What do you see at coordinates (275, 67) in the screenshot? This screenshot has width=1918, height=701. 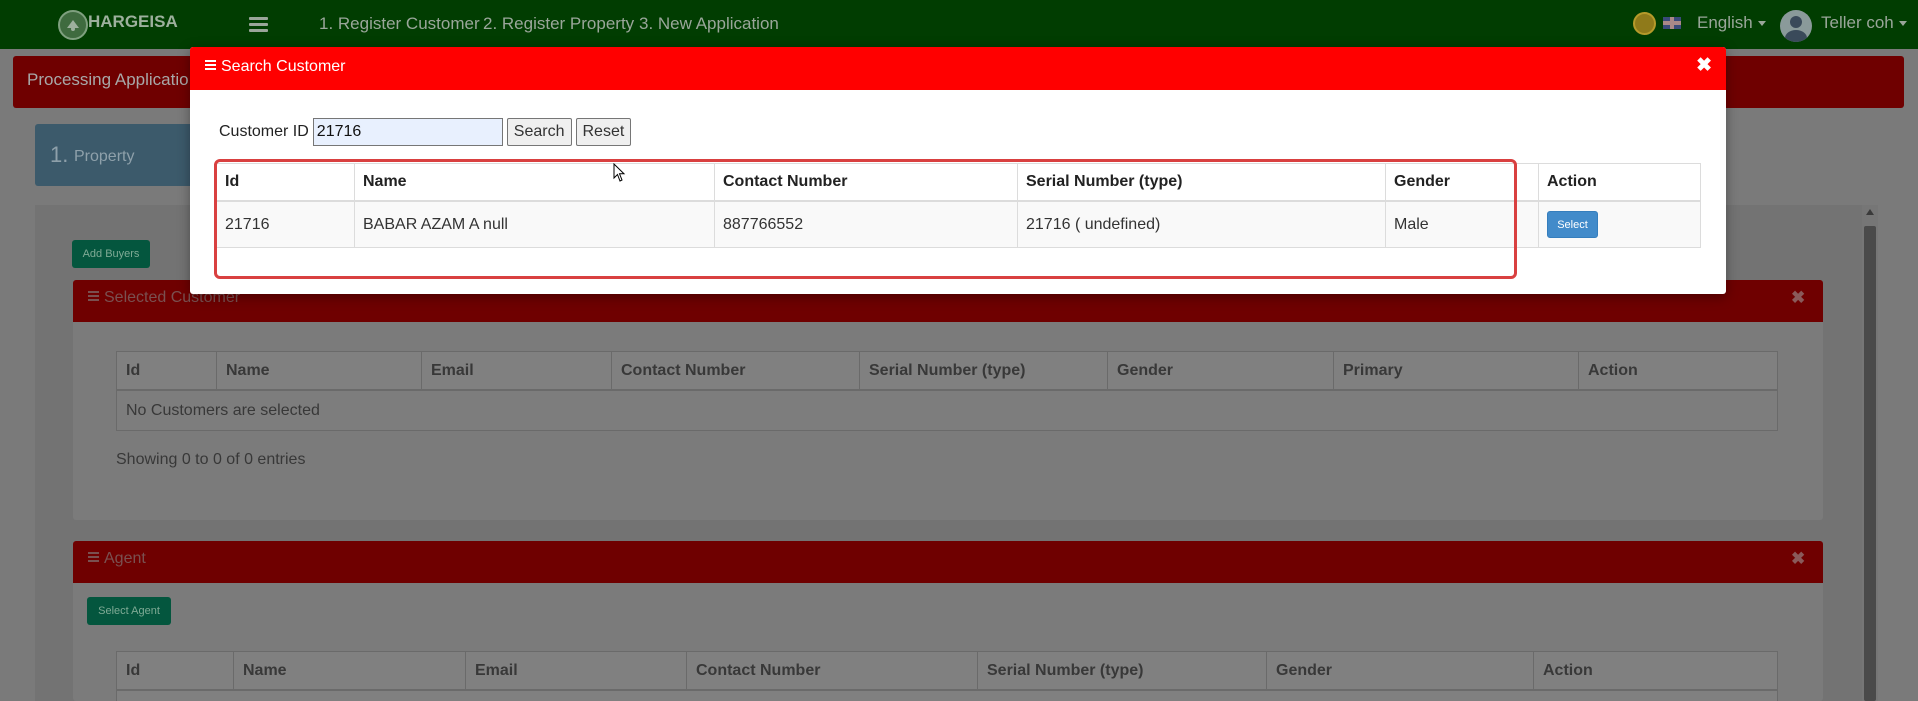 I see `modal-title: Search Customer` at bounding box center [275, 67].